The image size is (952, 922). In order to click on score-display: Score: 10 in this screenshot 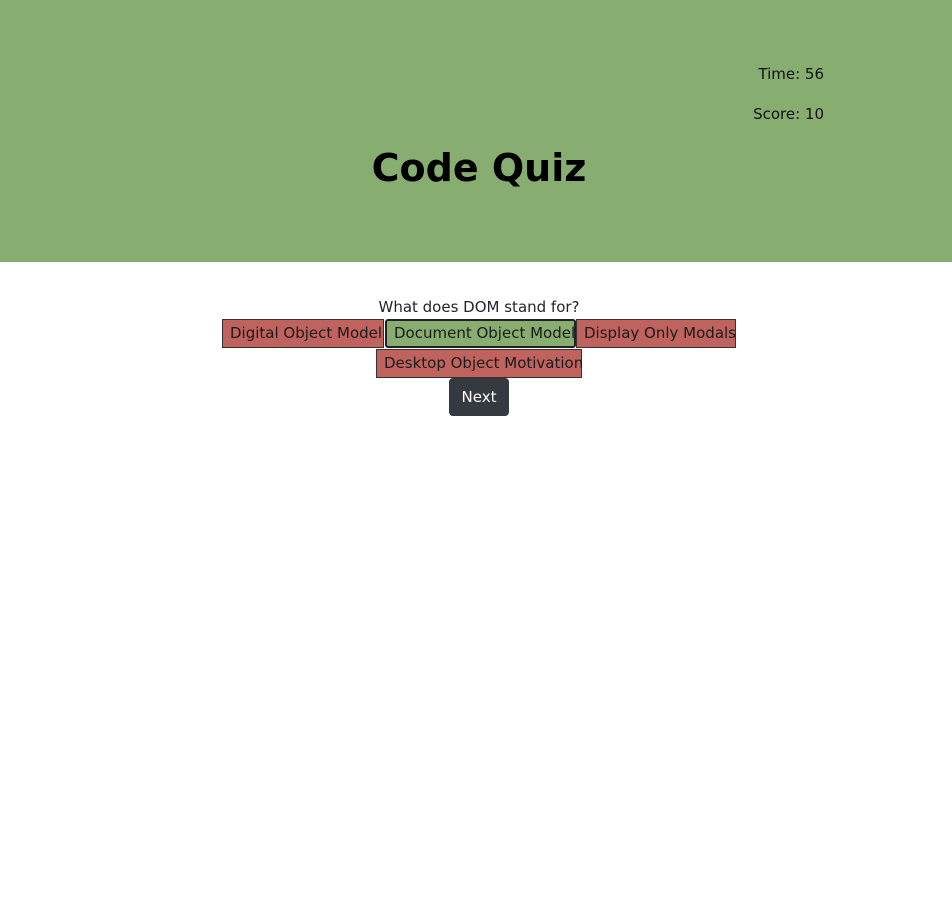, I will do `click(788, 114)`.